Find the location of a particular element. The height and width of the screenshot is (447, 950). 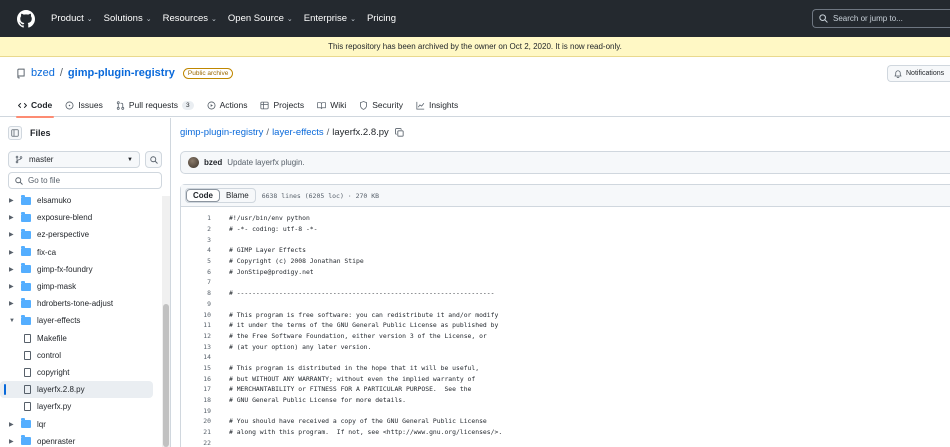

tree-folder: ▶ exposure-blend is located at coordinates (81, 217).